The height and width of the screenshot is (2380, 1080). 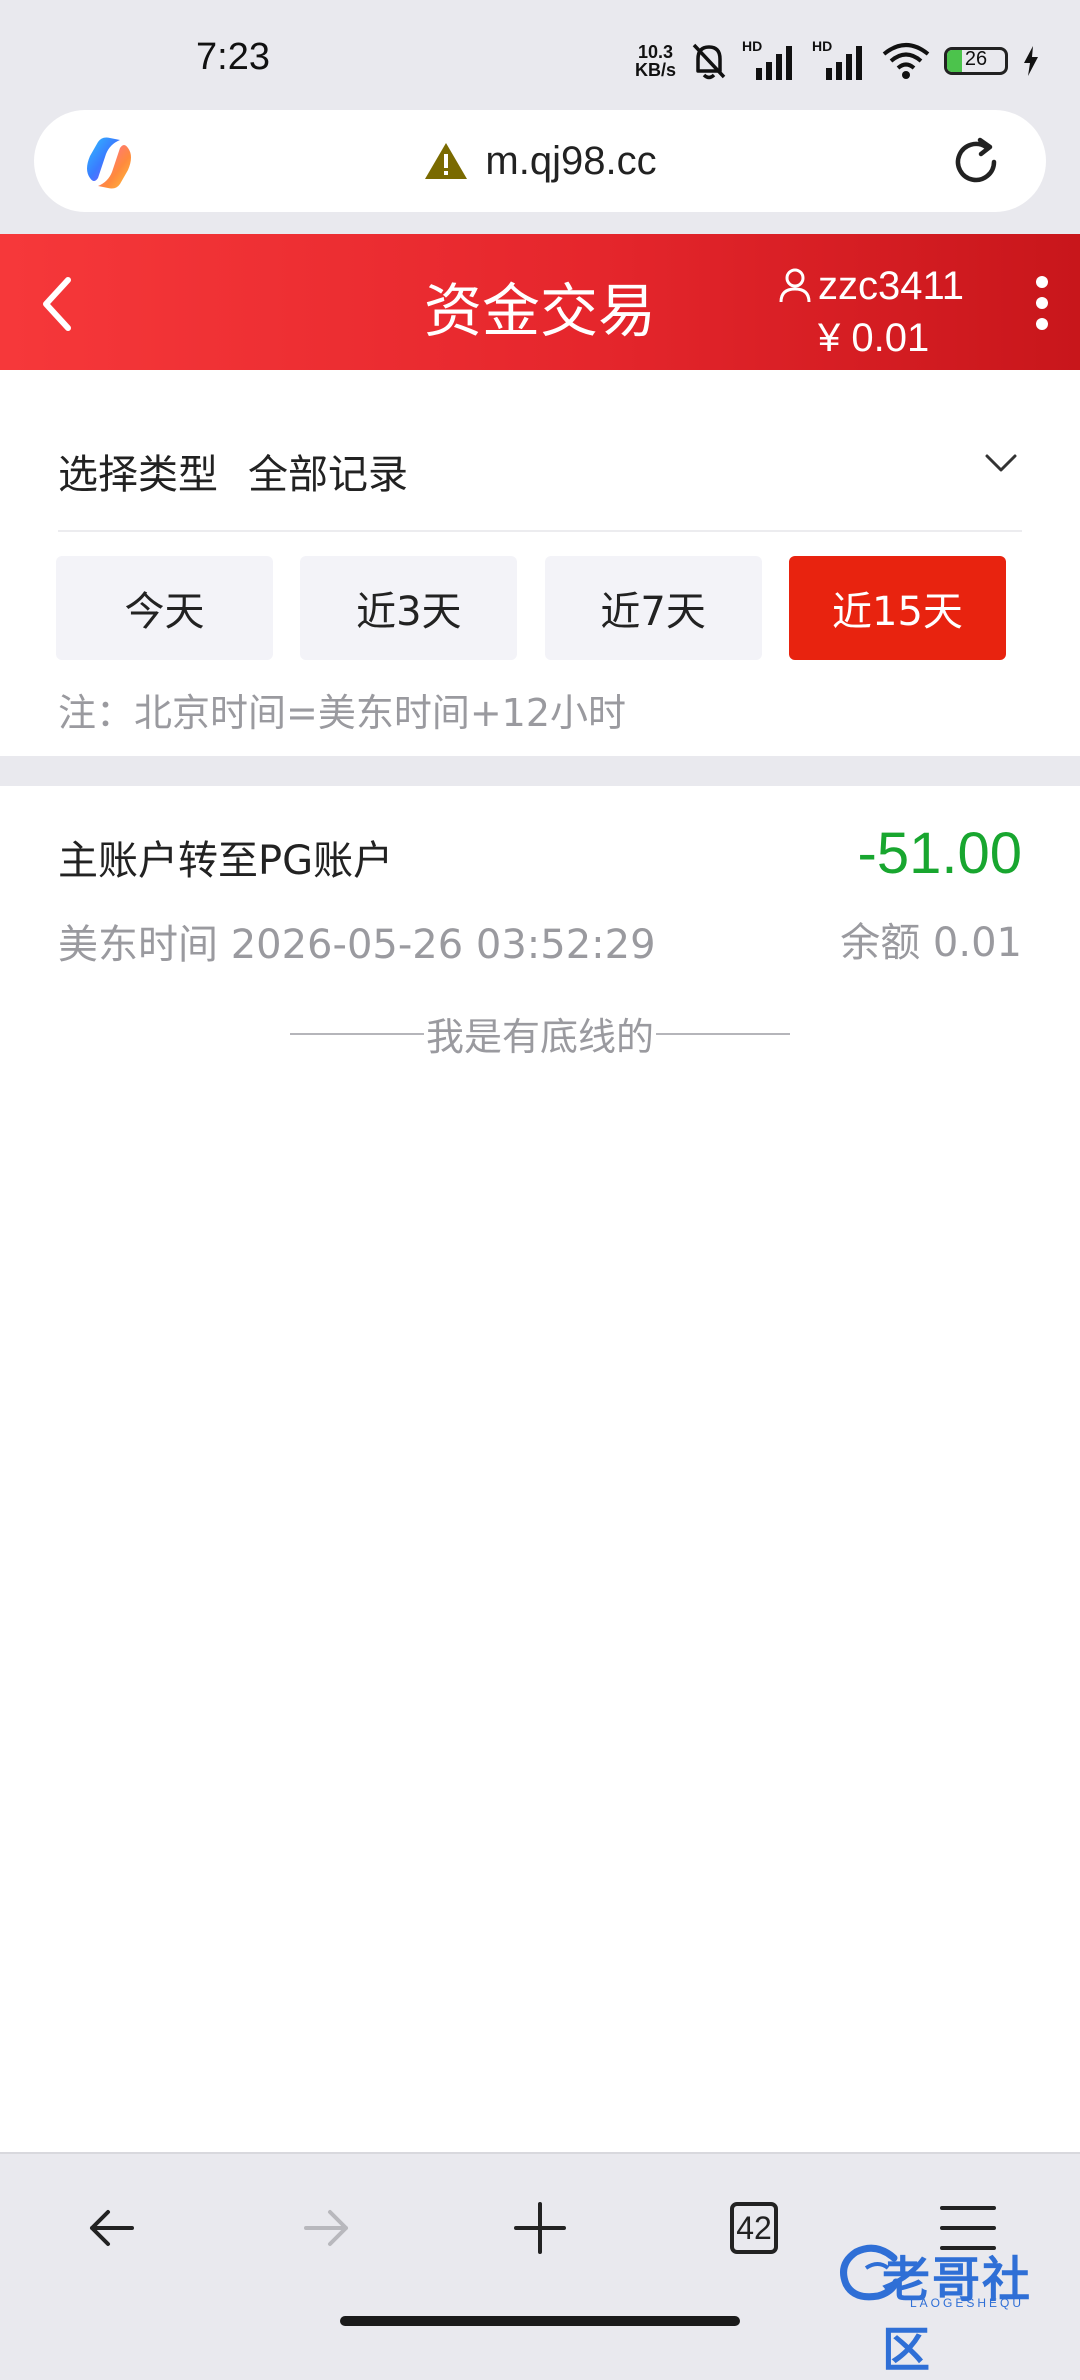 I want to click on username: zzc3411, so click(x=891, y=286).